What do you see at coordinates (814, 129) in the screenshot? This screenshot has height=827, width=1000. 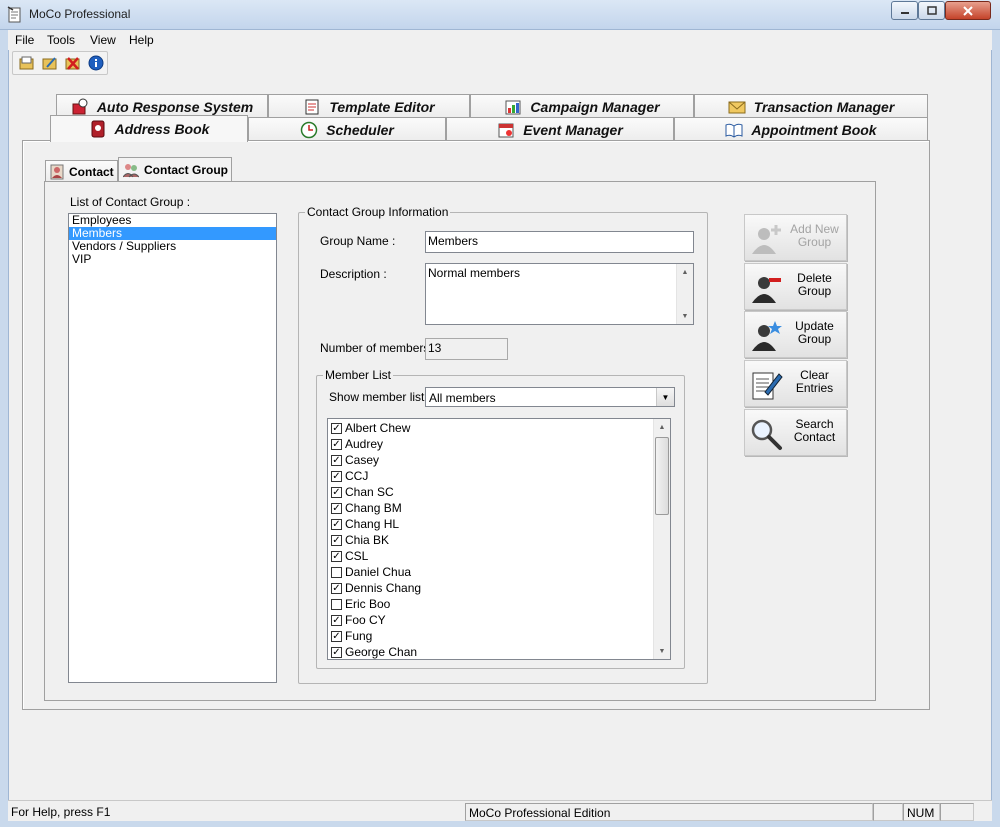 I see `tab-label: Appointment Book` at bounding box center [814, 129].